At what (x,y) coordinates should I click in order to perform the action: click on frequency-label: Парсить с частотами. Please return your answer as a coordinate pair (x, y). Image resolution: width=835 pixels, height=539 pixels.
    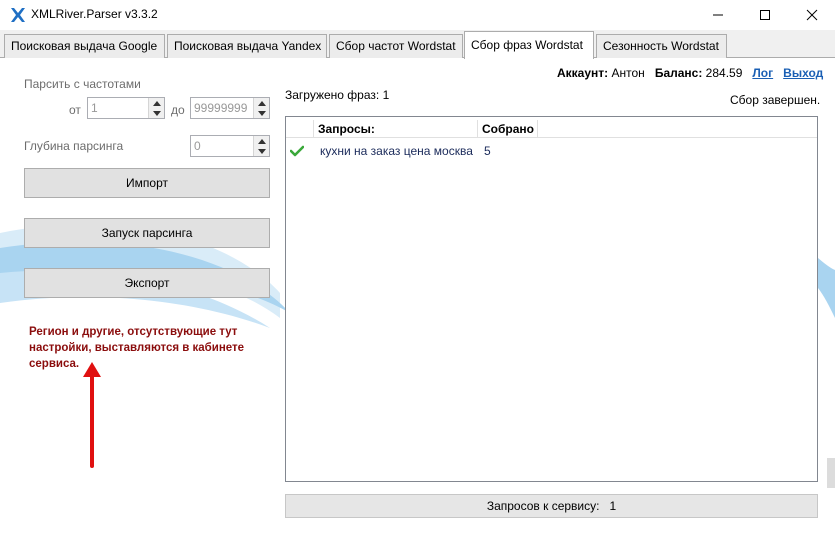
    Looking at the image, I should click on (82, 84).